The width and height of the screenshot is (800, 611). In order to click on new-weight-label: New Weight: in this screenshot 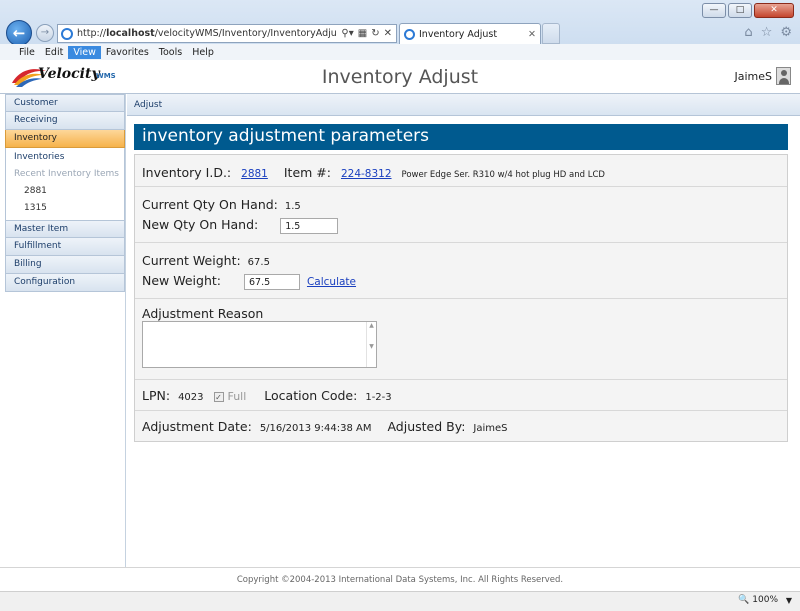, I will do `click(181, 280)`.